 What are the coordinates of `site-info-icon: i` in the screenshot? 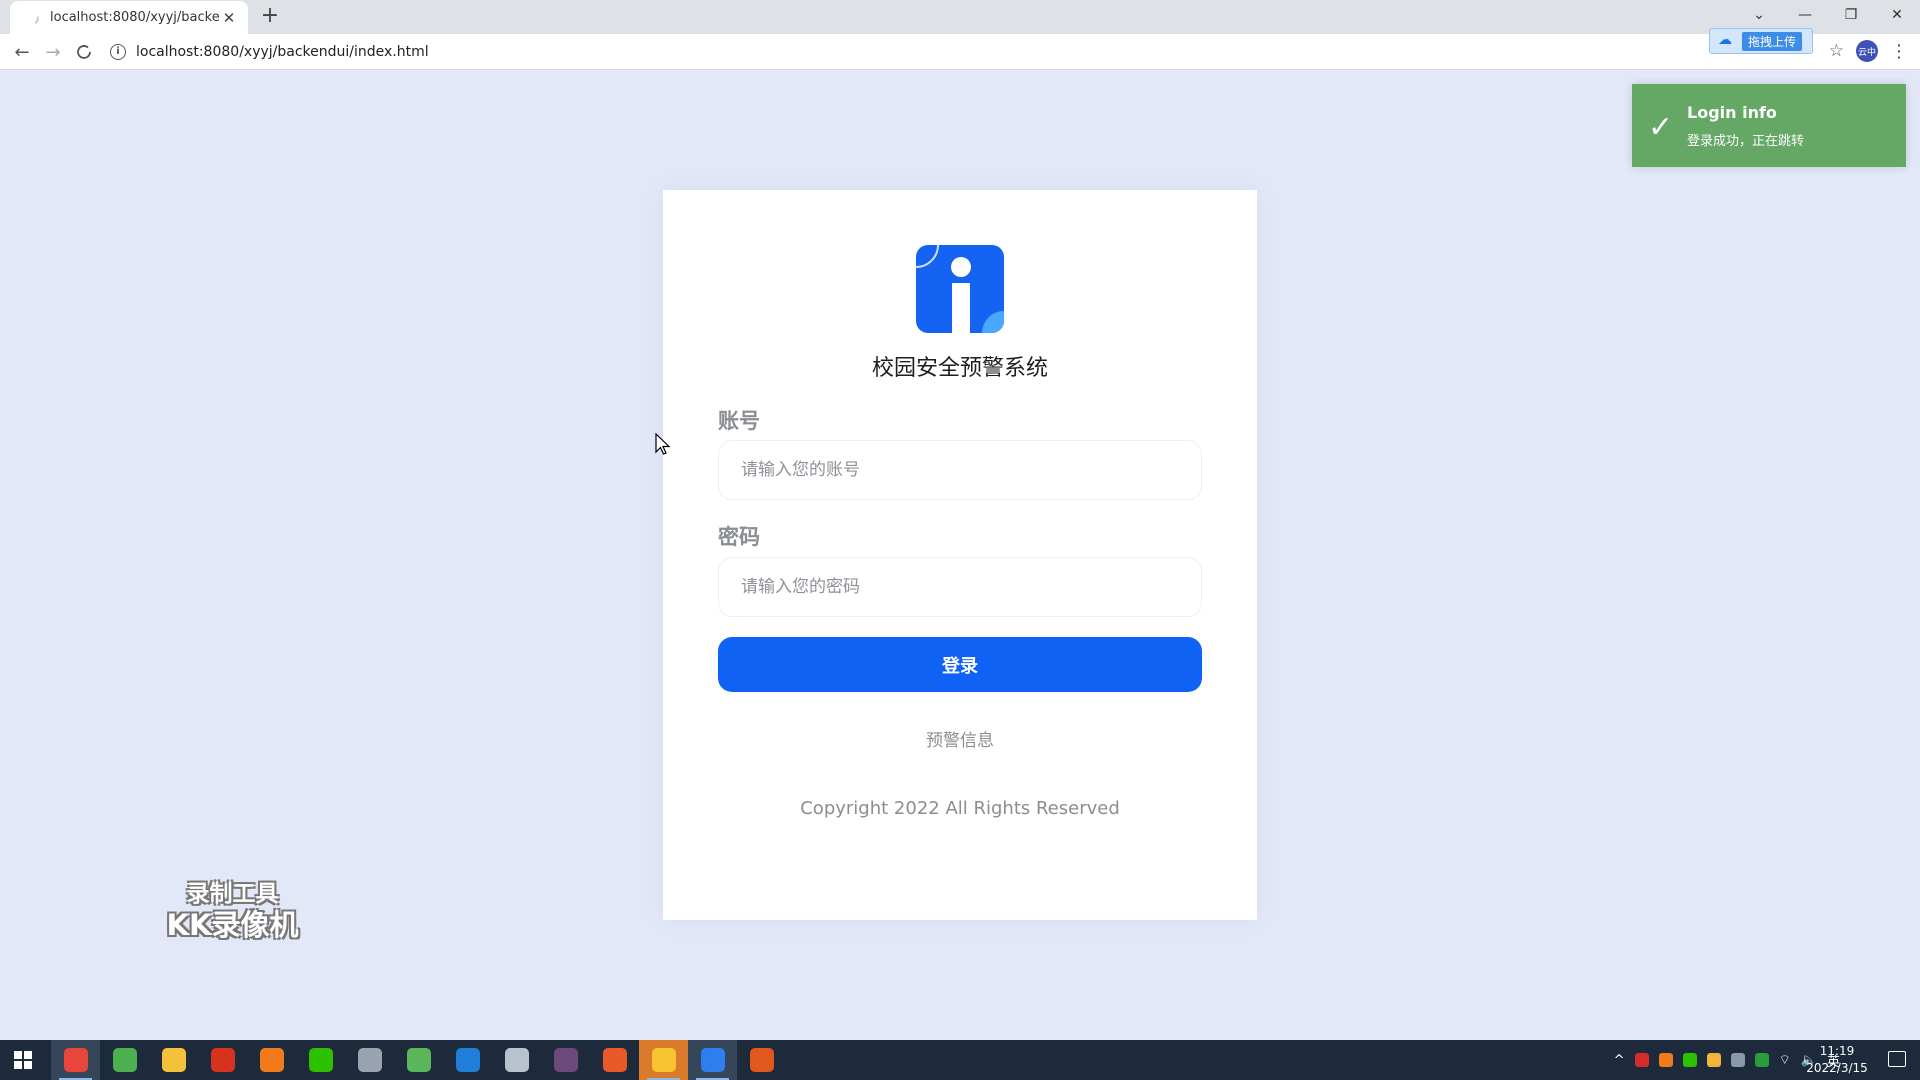 It's located at (118, 52).